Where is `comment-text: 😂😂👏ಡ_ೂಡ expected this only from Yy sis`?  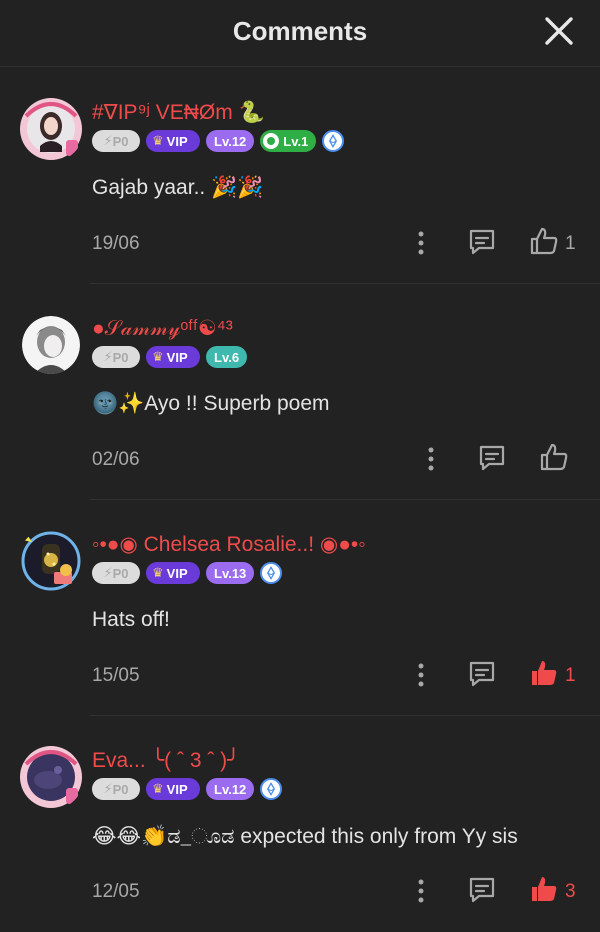
comment-text: 😂😂👏ಡ_ೂಡ expected this only from Yy sis is located at coordinates (305, 836).